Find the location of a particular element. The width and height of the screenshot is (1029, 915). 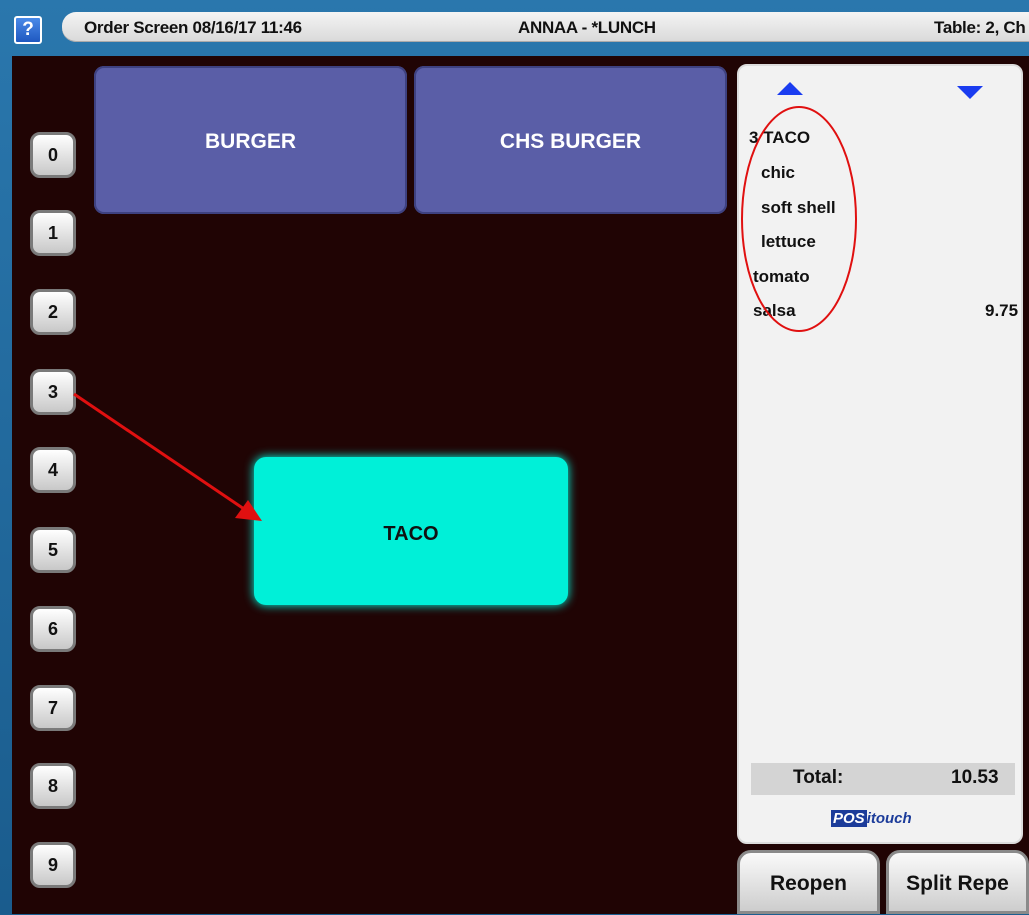

reopen-button: Reopen is located at coordinates (808, 882).